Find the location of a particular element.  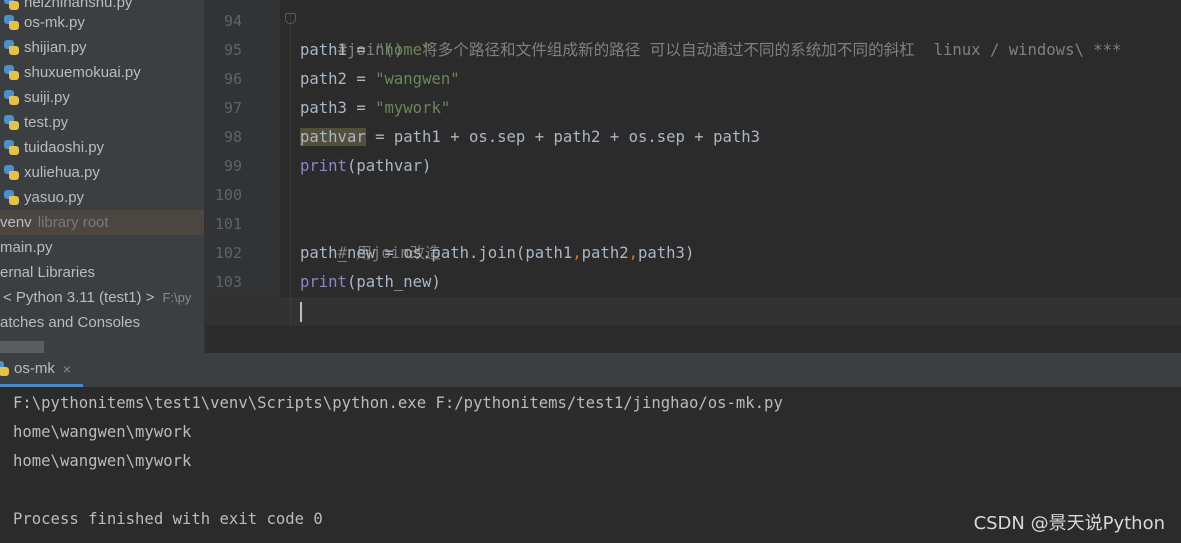

line-number: 99 is located at coordinates (232, 166).